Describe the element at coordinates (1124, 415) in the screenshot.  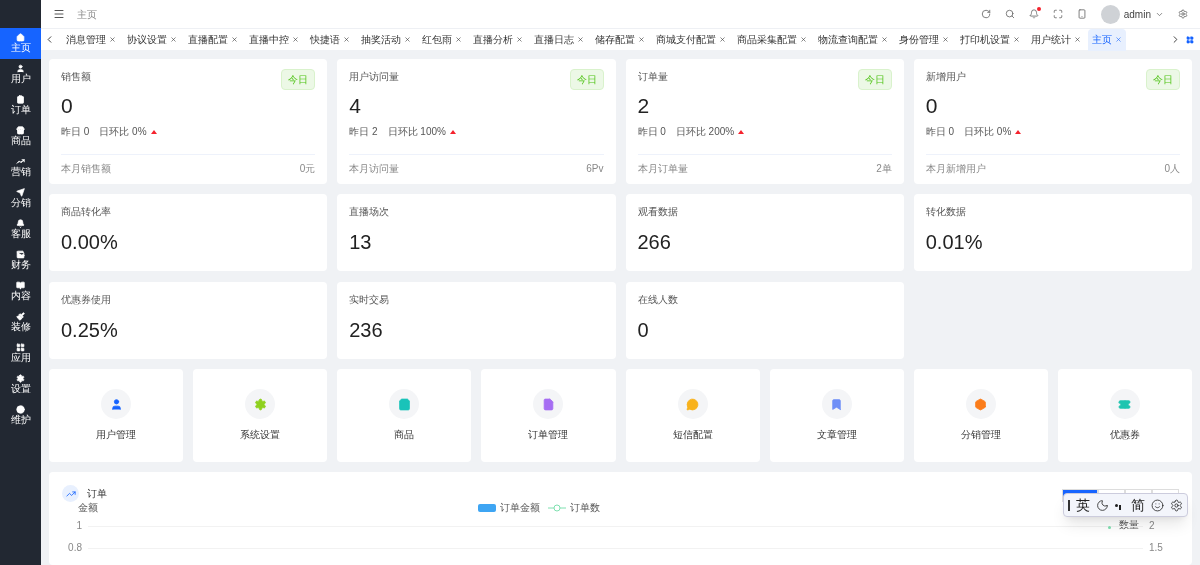
I see `shortcut-card: 优惠券` at that location.